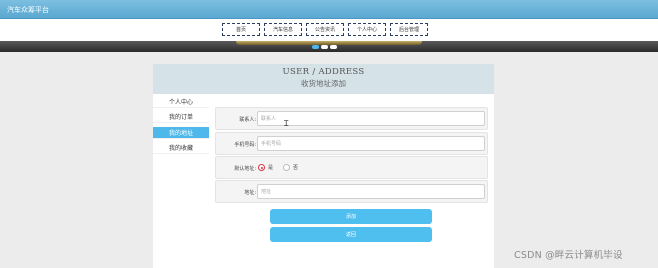  What do you see at coordinates (371, 143) in the screenshot?
I see `phone-input` at bounding box center [371, 143].